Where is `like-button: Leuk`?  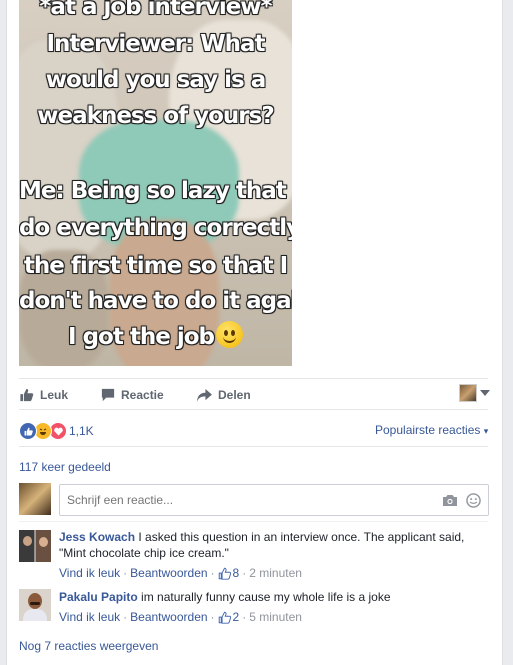 like-button: Leuk is located at coordinates (43, 395).